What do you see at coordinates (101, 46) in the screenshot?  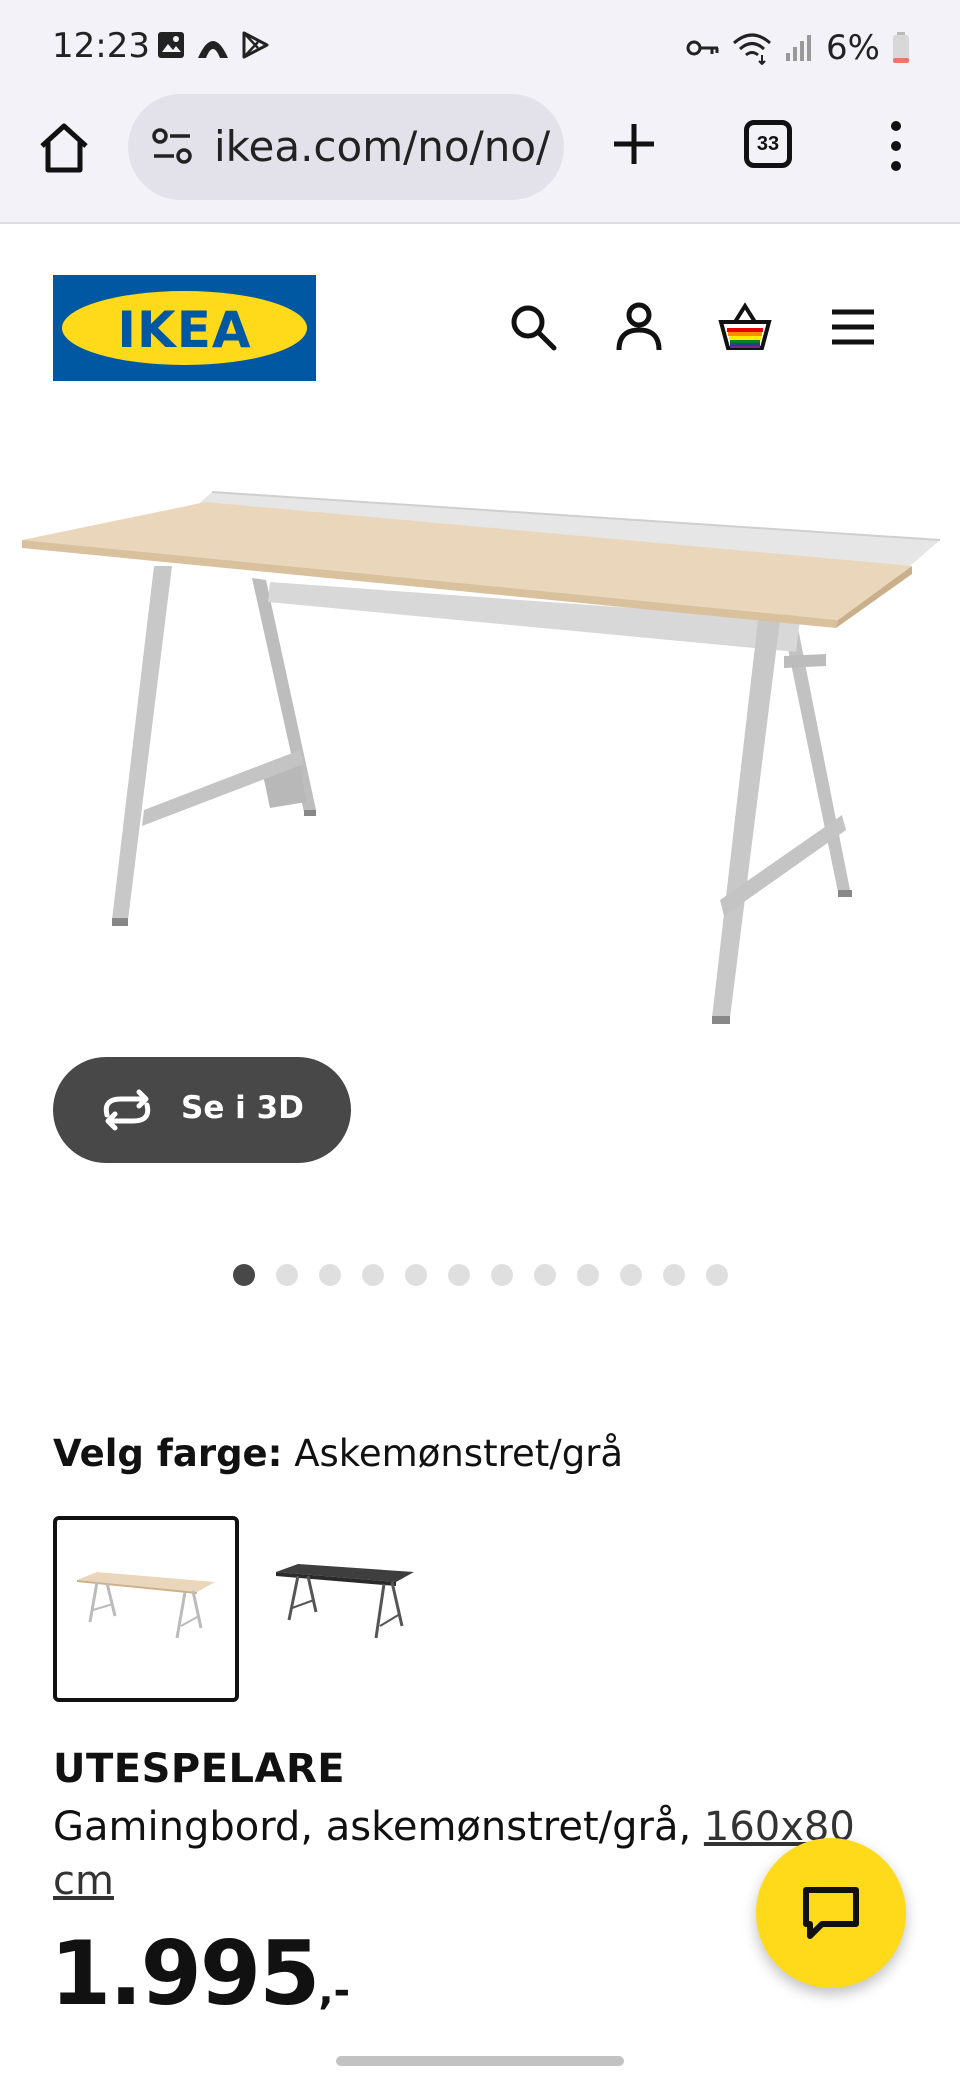 I see `status-time: 12:23` at bounding box center [101, 46].